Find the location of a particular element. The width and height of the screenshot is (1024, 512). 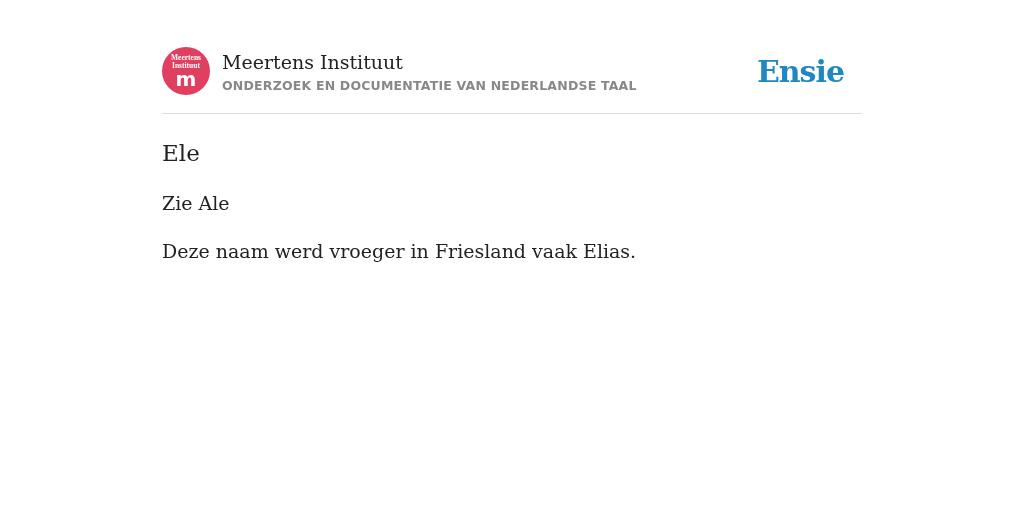

entry-paragraph: Zie Ale is located at coordinates (196, 203).